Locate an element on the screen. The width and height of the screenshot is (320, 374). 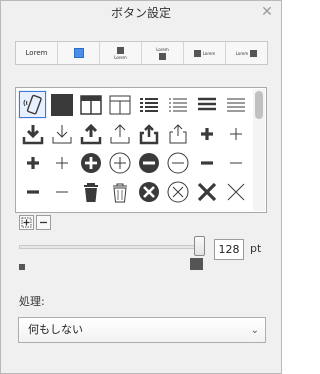
filled-square-icon is located at coordinates (61, 104).